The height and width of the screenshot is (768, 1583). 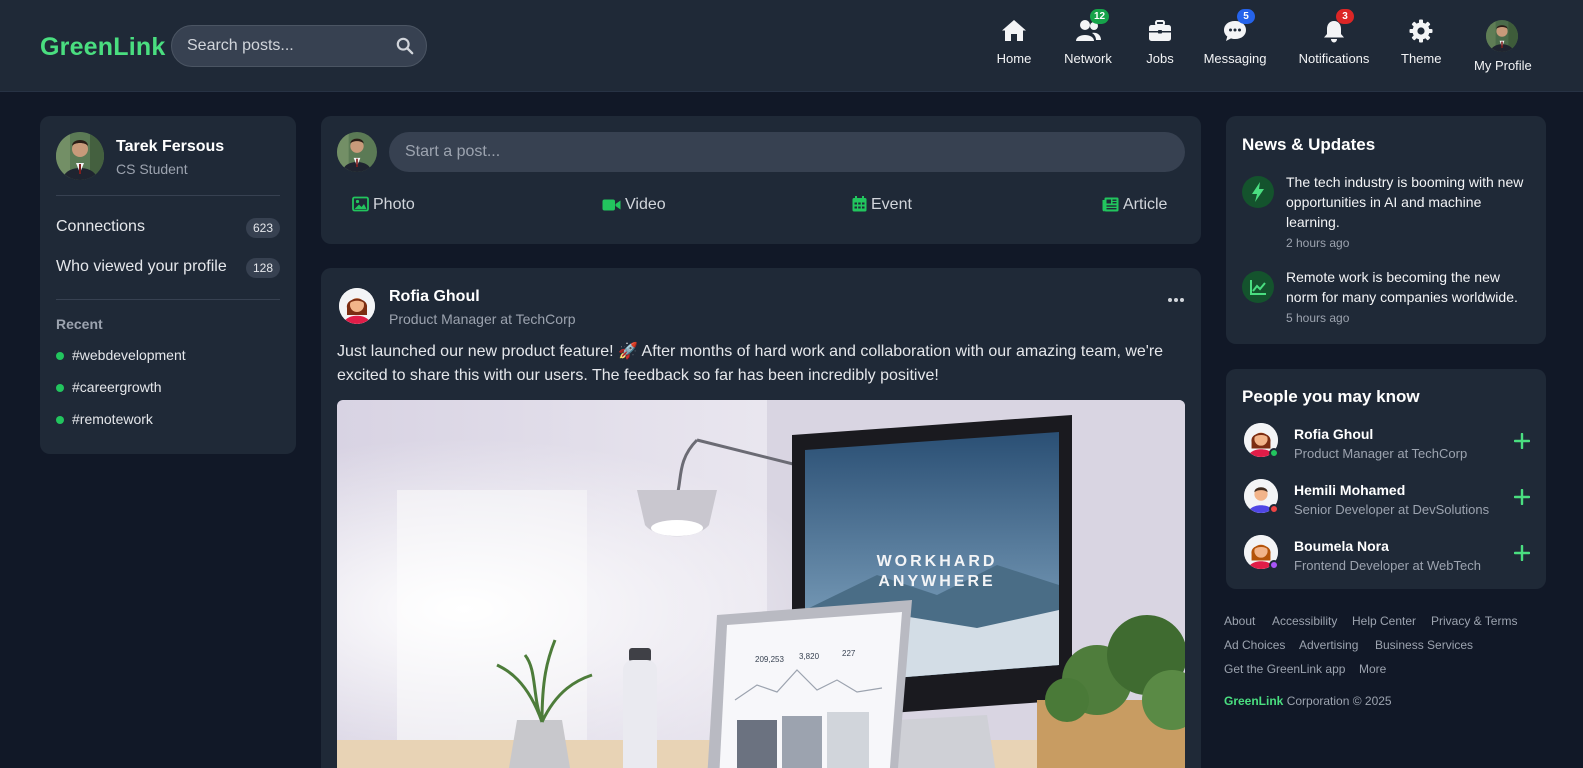 I want to click on photo-button: Photo, so click(x=383, y=208).